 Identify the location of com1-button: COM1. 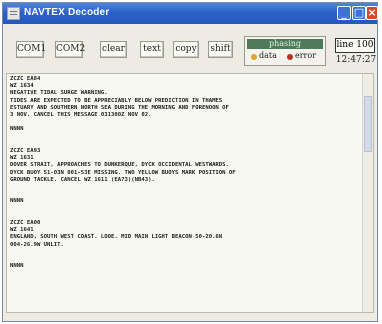
(31, 49).